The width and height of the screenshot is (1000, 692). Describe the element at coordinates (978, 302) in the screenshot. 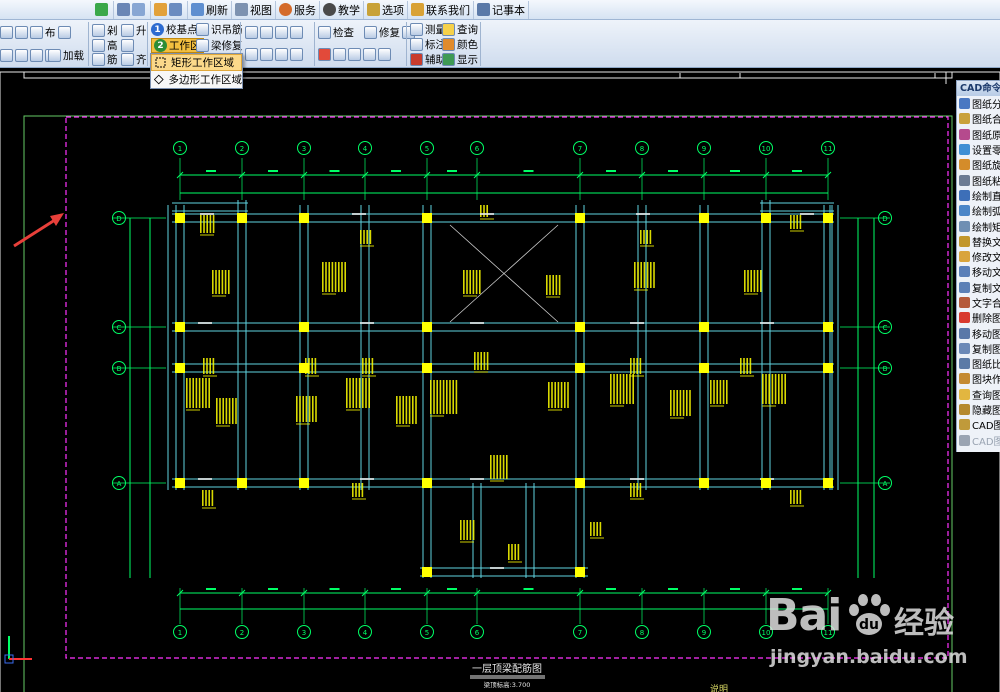

I see `cad-command-merge-text: 文字合` at that location.